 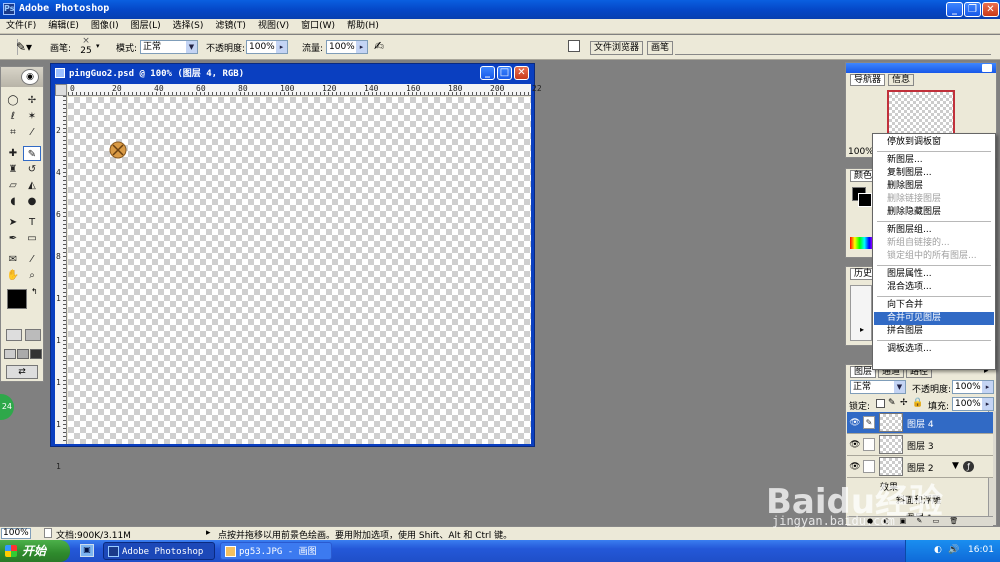 What do you see at coordinates (318, 26) in the screenshot?
I see `menu-window: 窗口(W)` at bounding box center [318, 26].